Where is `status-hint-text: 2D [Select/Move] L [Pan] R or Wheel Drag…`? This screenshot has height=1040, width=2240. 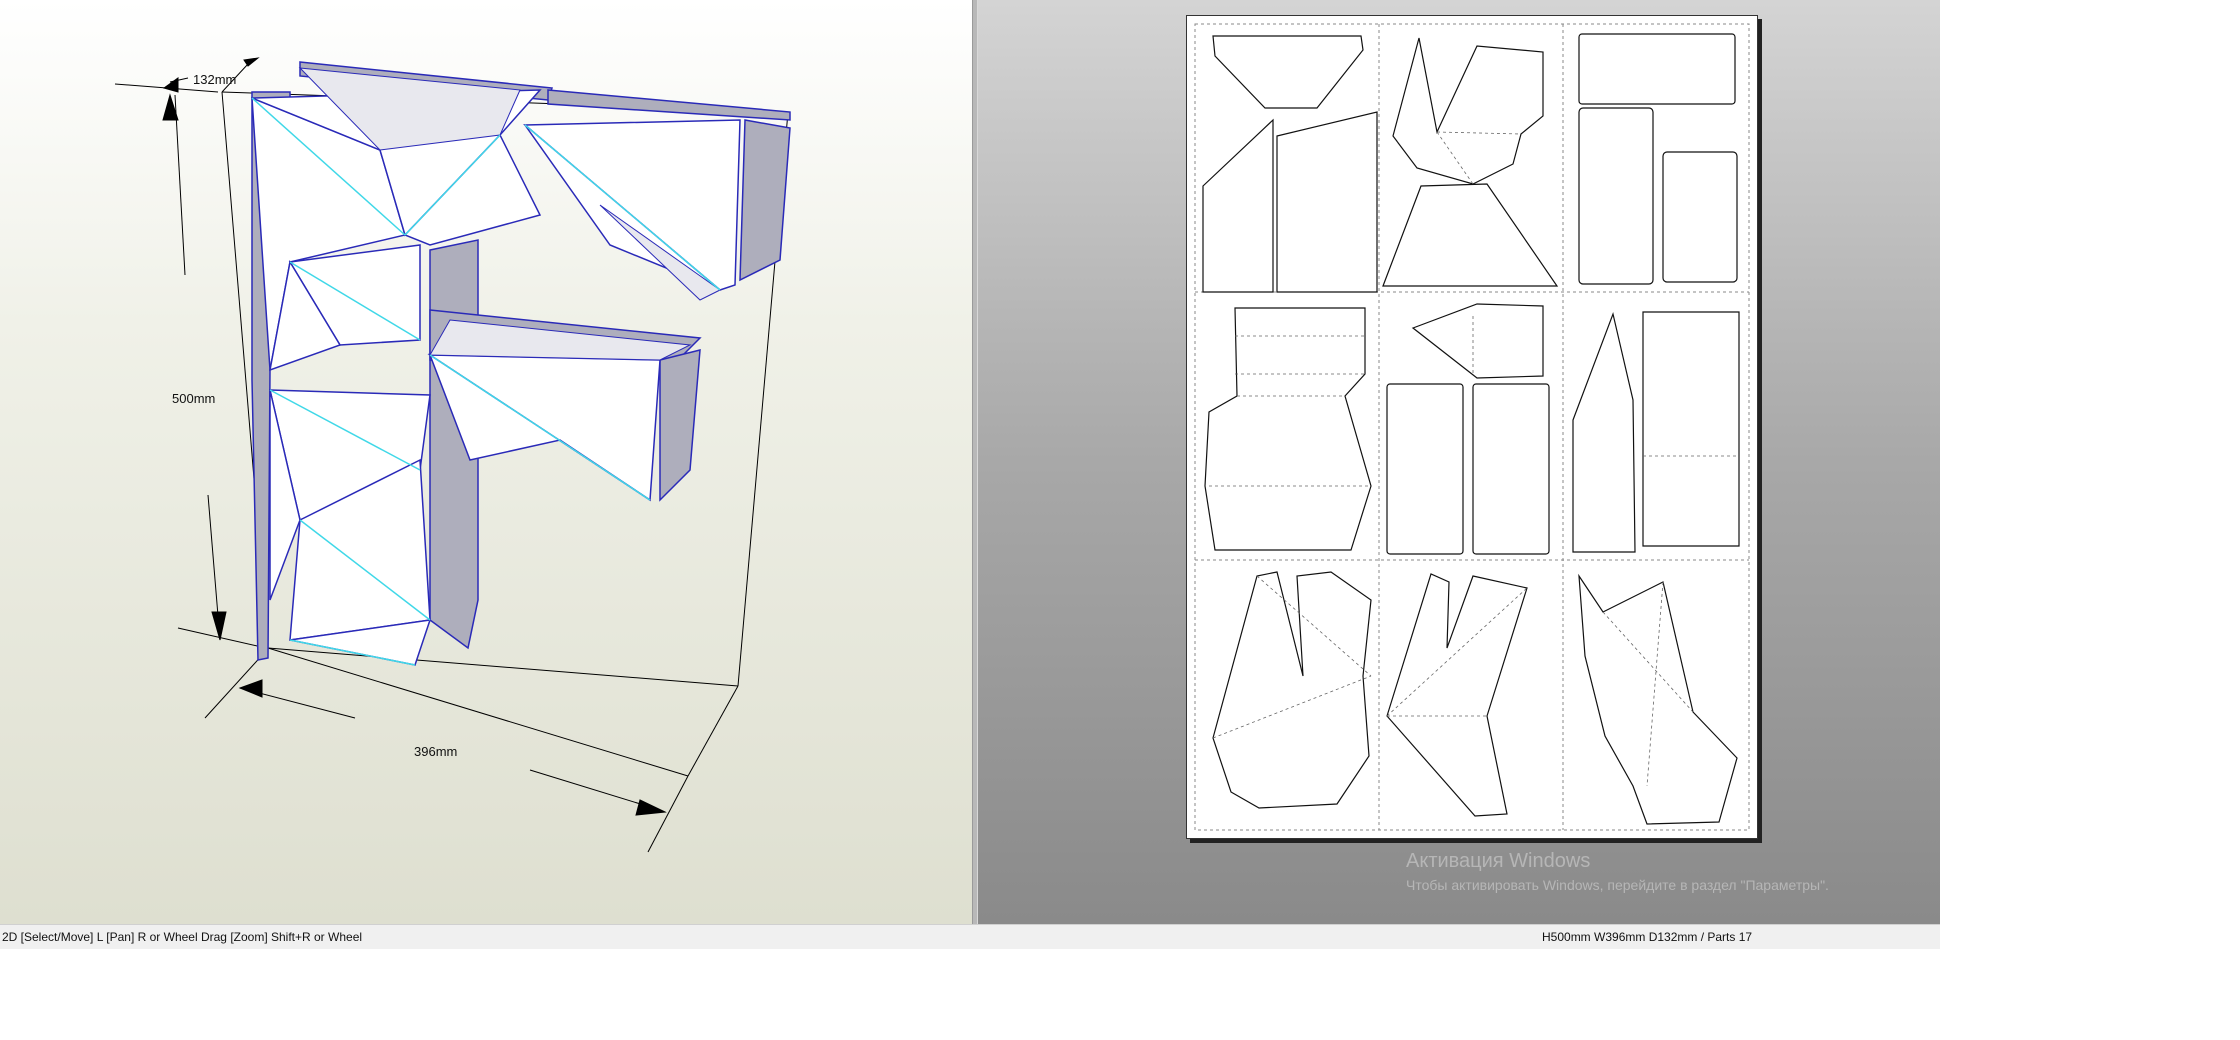
status-hint-text: 2D [Select/Move] L [Pan] R or Wheel Drag… is located at coordinates (182, 937).